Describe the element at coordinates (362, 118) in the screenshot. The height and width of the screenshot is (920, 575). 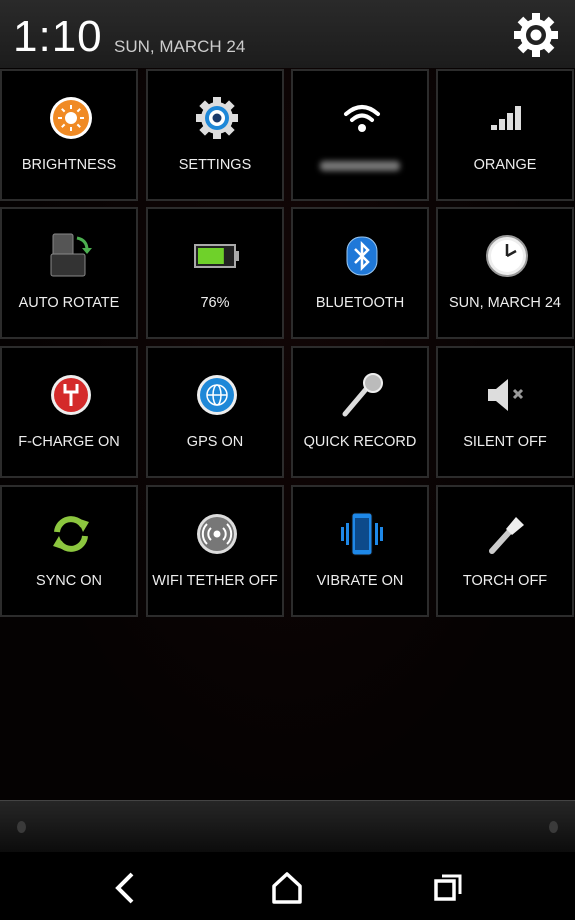
I see `wifi-icon` at that location.